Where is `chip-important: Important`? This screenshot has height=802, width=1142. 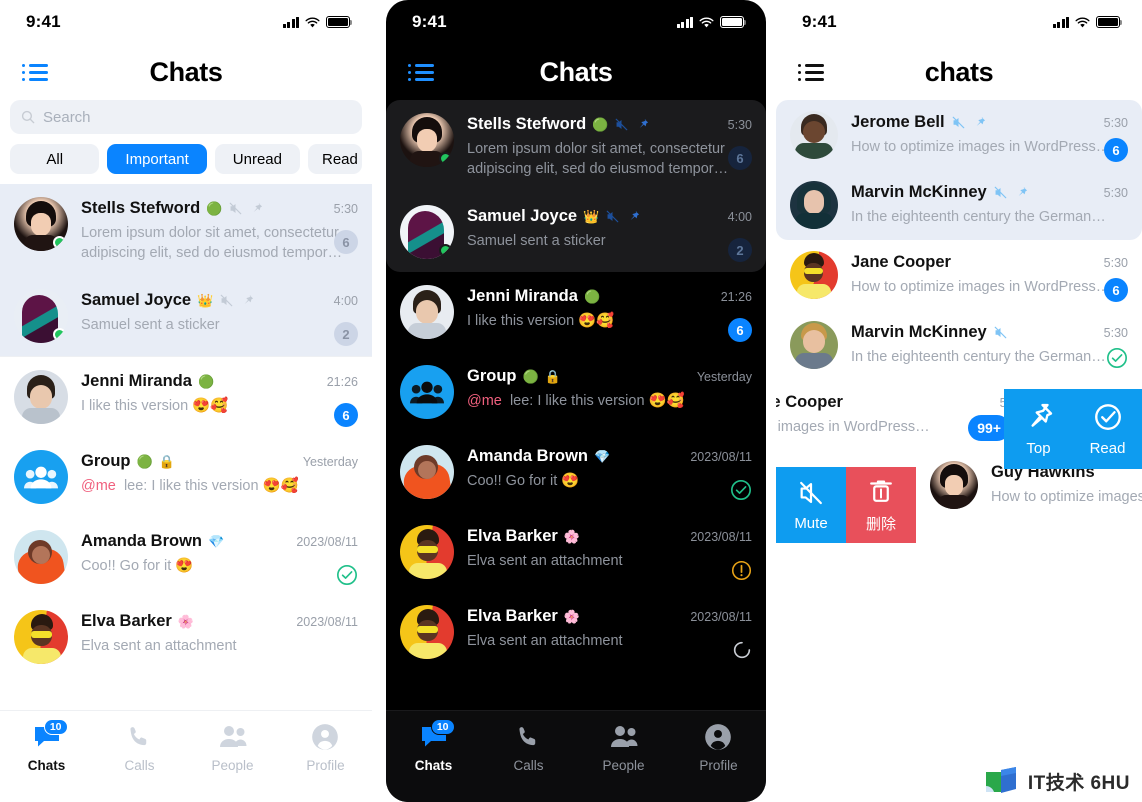
chip-important: Important is located at coordinates (157, 159).